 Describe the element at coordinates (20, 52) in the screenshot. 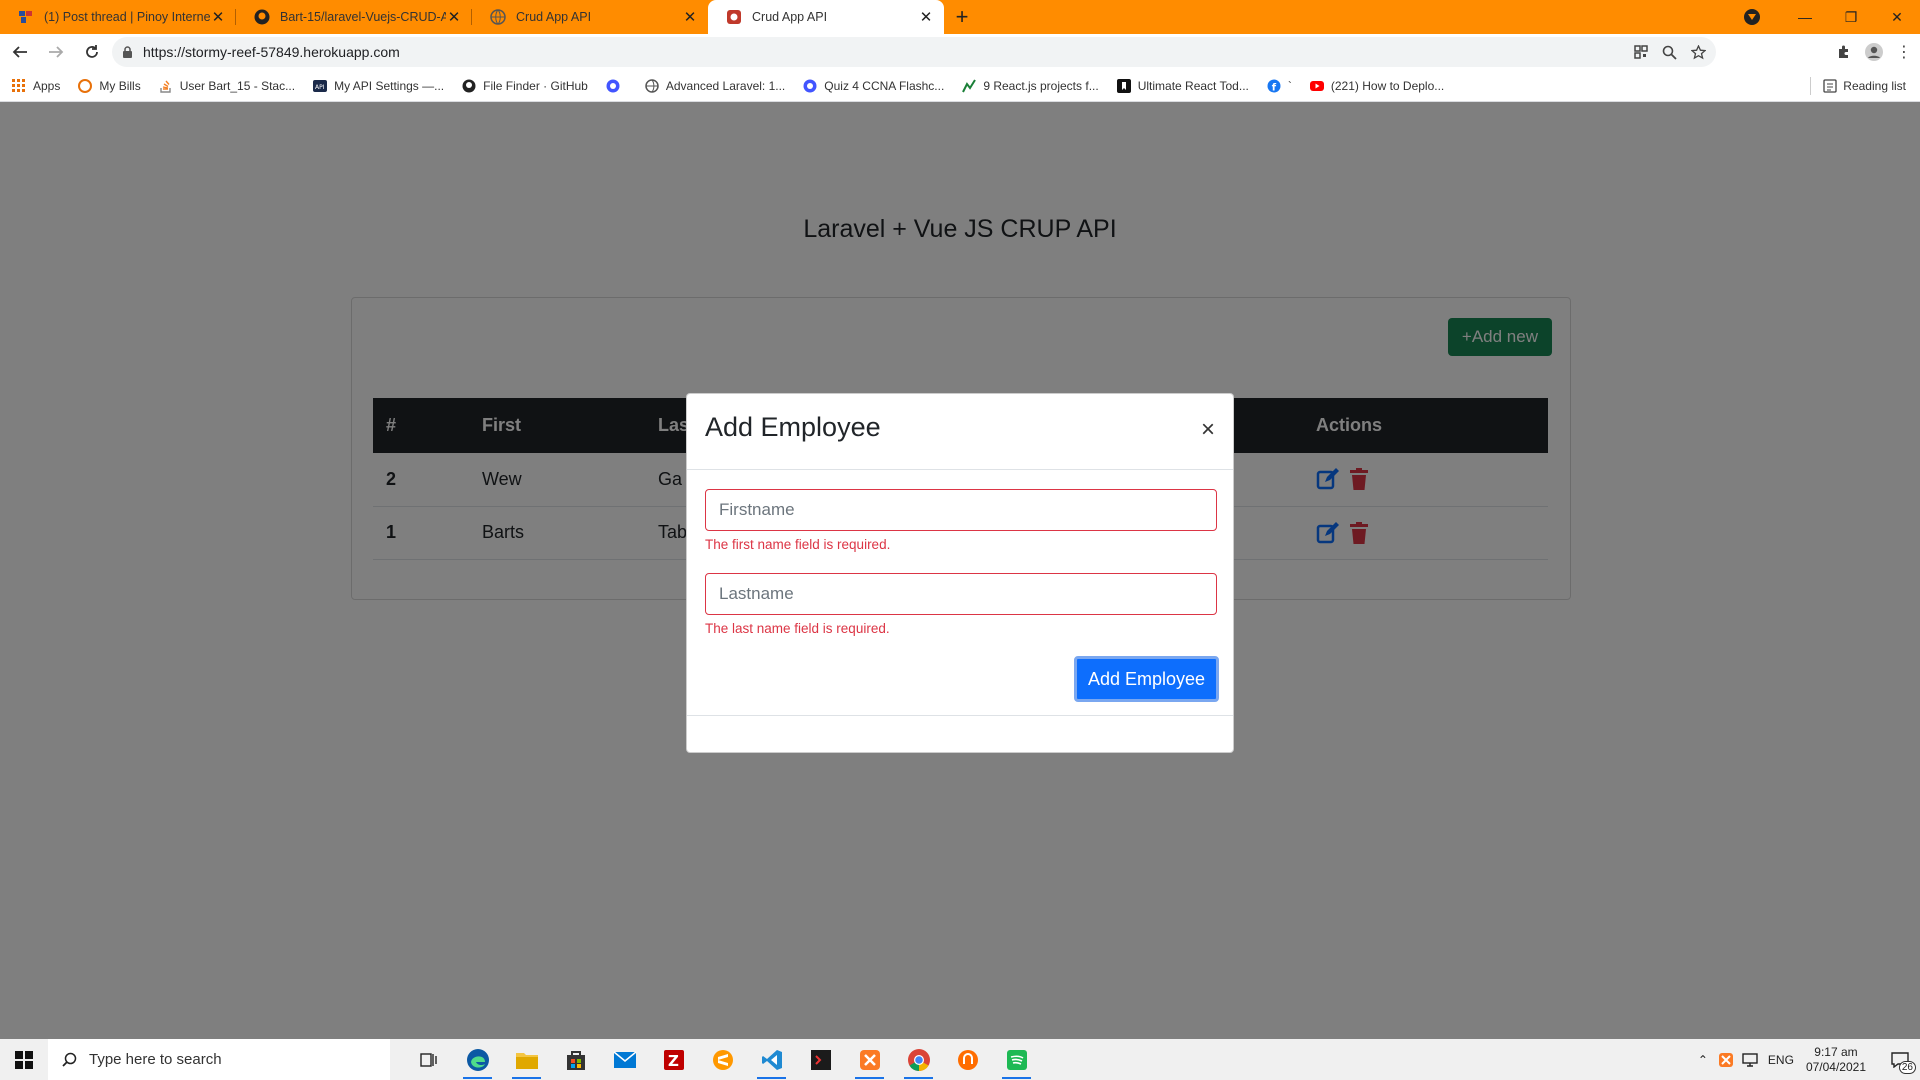

I see `back-icon` at that location.